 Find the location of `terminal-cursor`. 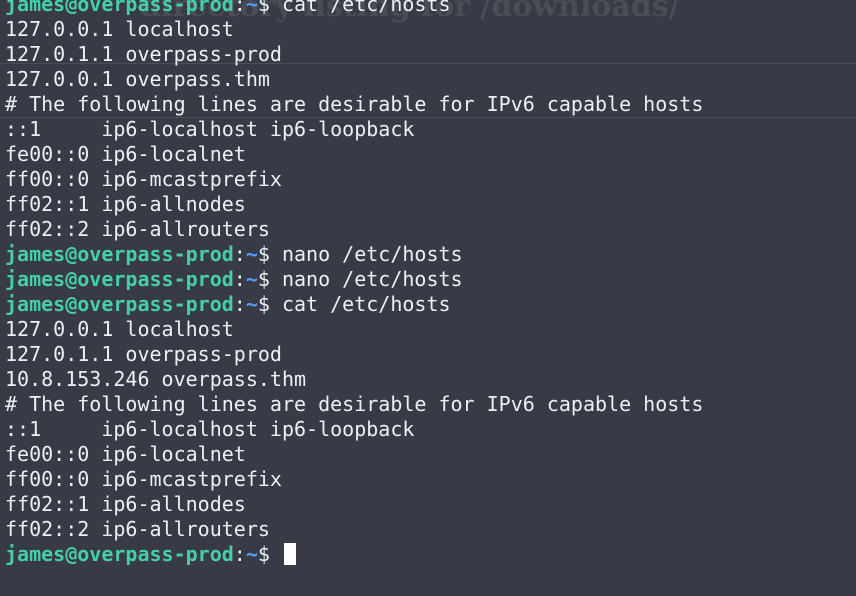

terminal-cursor is located at coordinates (289, 554).